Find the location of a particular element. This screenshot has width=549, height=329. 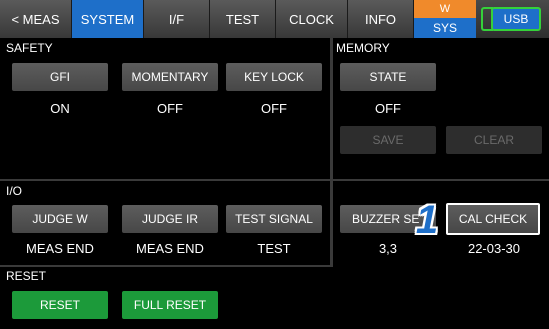

tab-meas: < MEAS is located at coordinates (36, 19).